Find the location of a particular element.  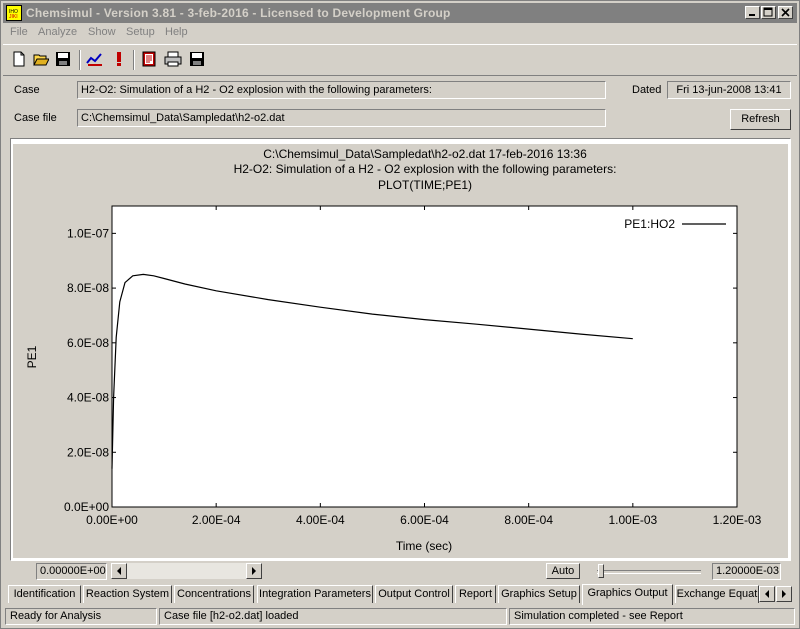

case-label: Case is located at coordinates (27, 90).